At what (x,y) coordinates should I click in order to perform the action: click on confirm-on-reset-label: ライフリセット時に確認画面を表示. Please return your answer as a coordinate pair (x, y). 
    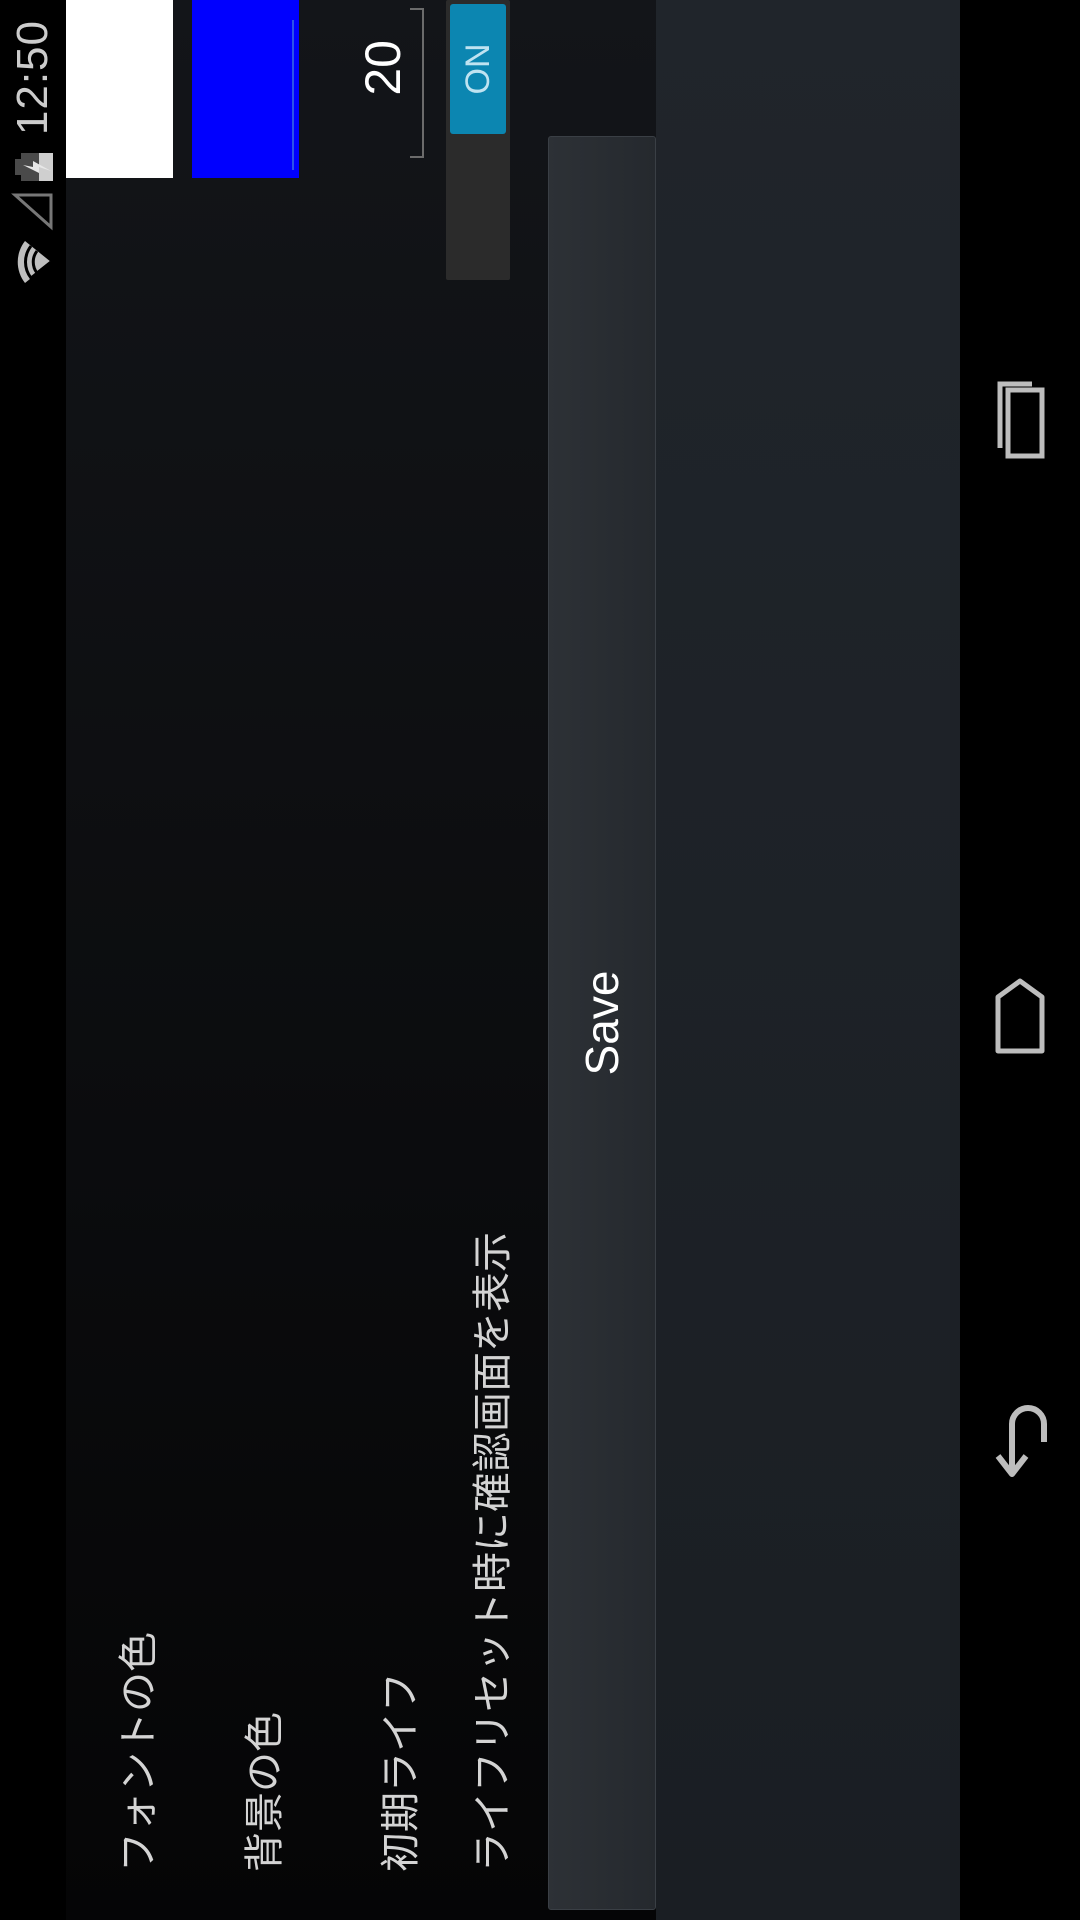
    Looking at the image, I should click on (493, 1552).